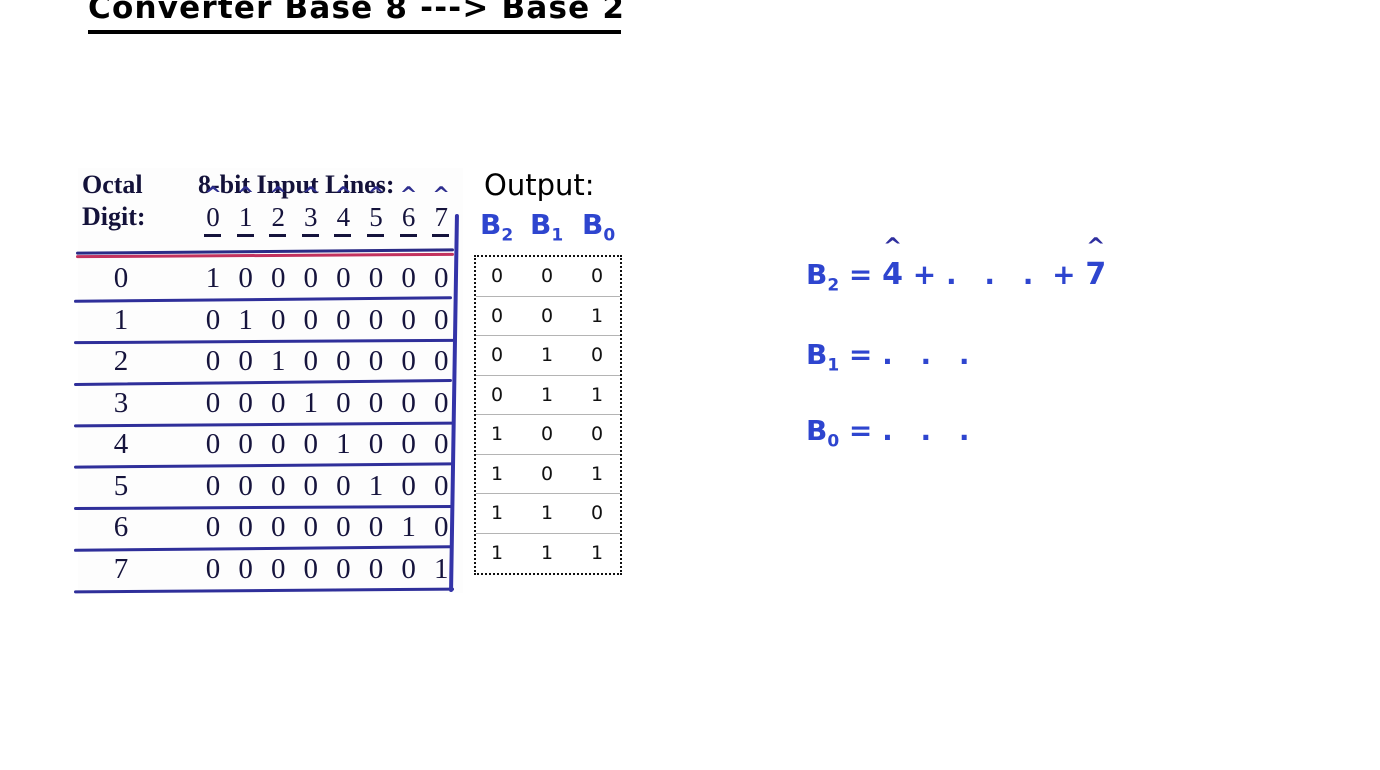 Image resolution: width=1380 pixels, height=770 pixels. Describe the element at coordinates (121, 485) in the screenshot. I see `octal-digit-5: 5` at that location.